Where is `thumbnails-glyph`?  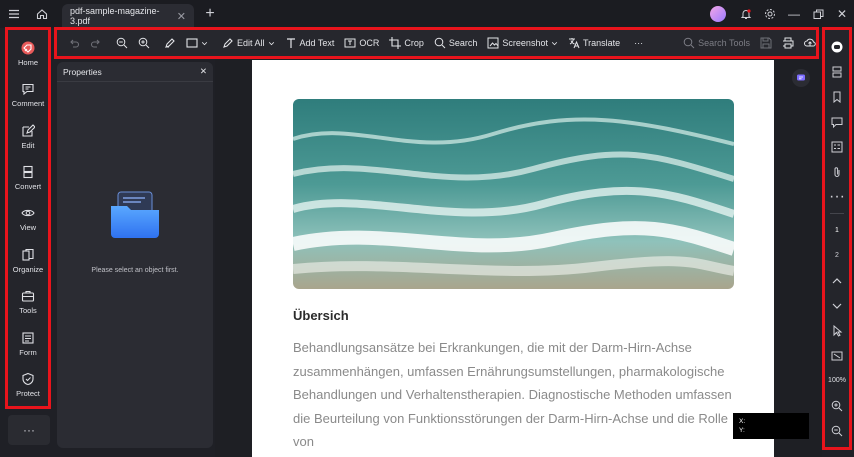 thumbnails-glyph is located at coordinates (837, 71).